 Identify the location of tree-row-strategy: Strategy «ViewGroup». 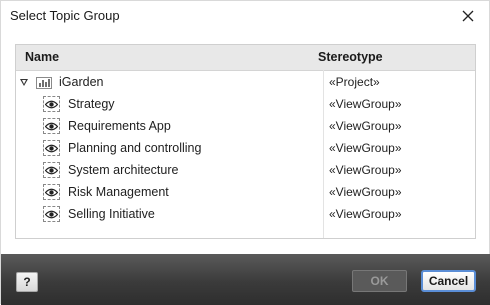
(245, 105).